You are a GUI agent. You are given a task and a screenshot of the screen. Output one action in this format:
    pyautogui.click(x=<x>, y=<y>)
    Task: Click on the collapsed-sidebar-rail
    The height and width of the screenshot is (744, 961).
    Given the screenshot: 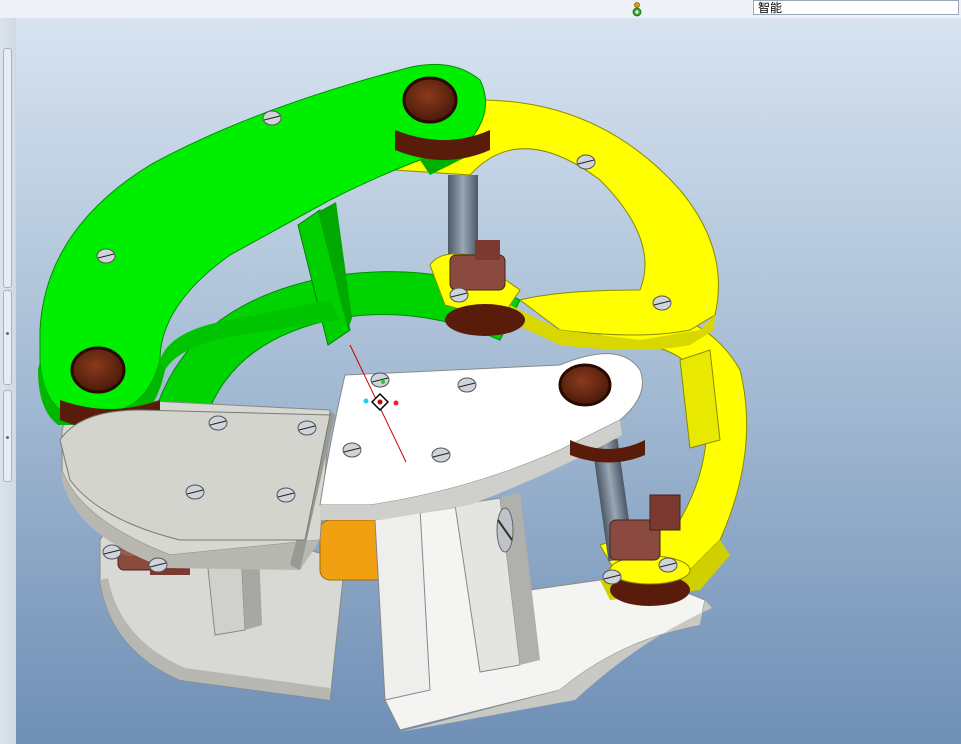 What is the action you would take?
    pyautogui.click(x=8, y=381)
    